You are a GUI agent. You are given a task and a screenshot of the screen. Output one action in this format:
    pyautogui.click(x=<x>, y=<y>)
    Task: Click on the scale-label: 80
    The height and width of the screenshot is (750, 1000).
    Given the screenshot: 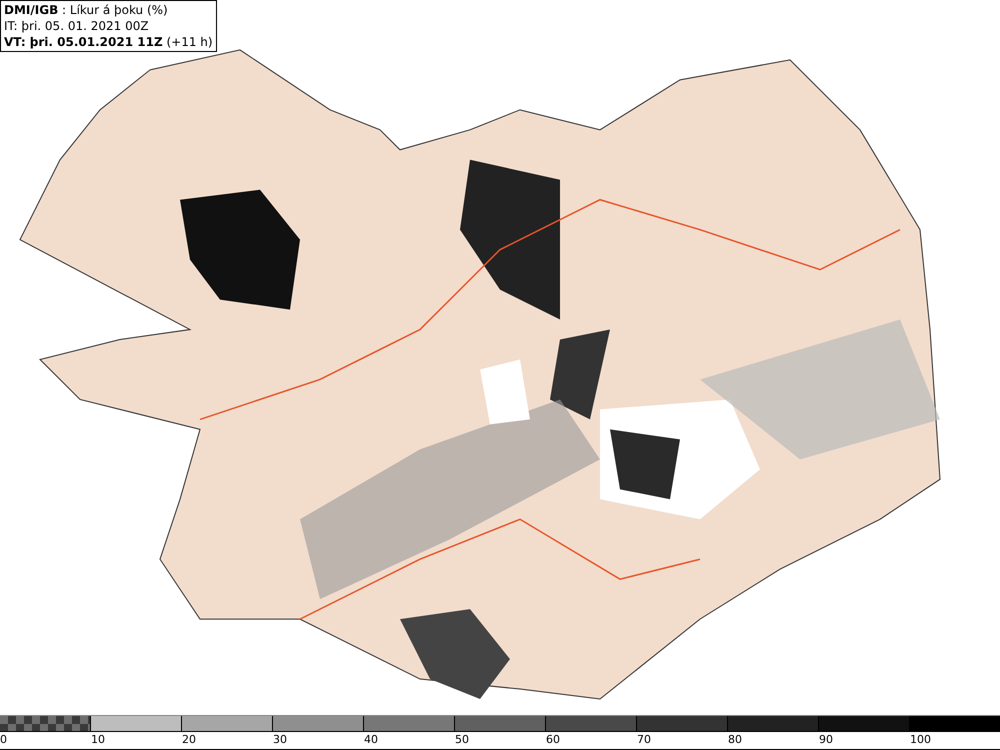 What is the action you would take?
    pyautogui.click(x=735, y=740)
    